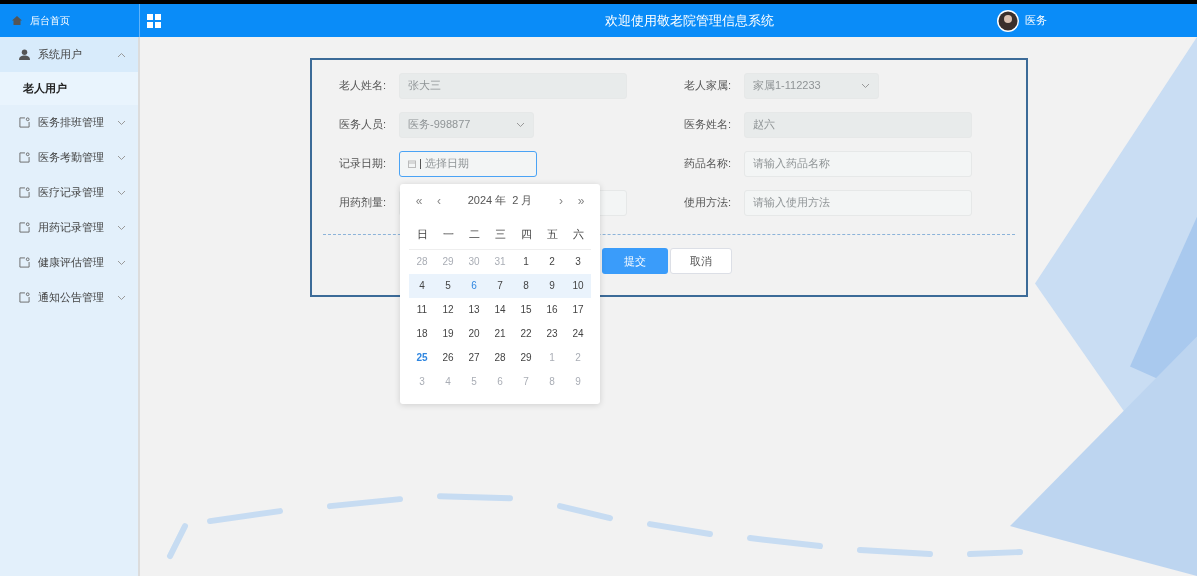  I want to click on calendar-day: 27, so click(474, 357).